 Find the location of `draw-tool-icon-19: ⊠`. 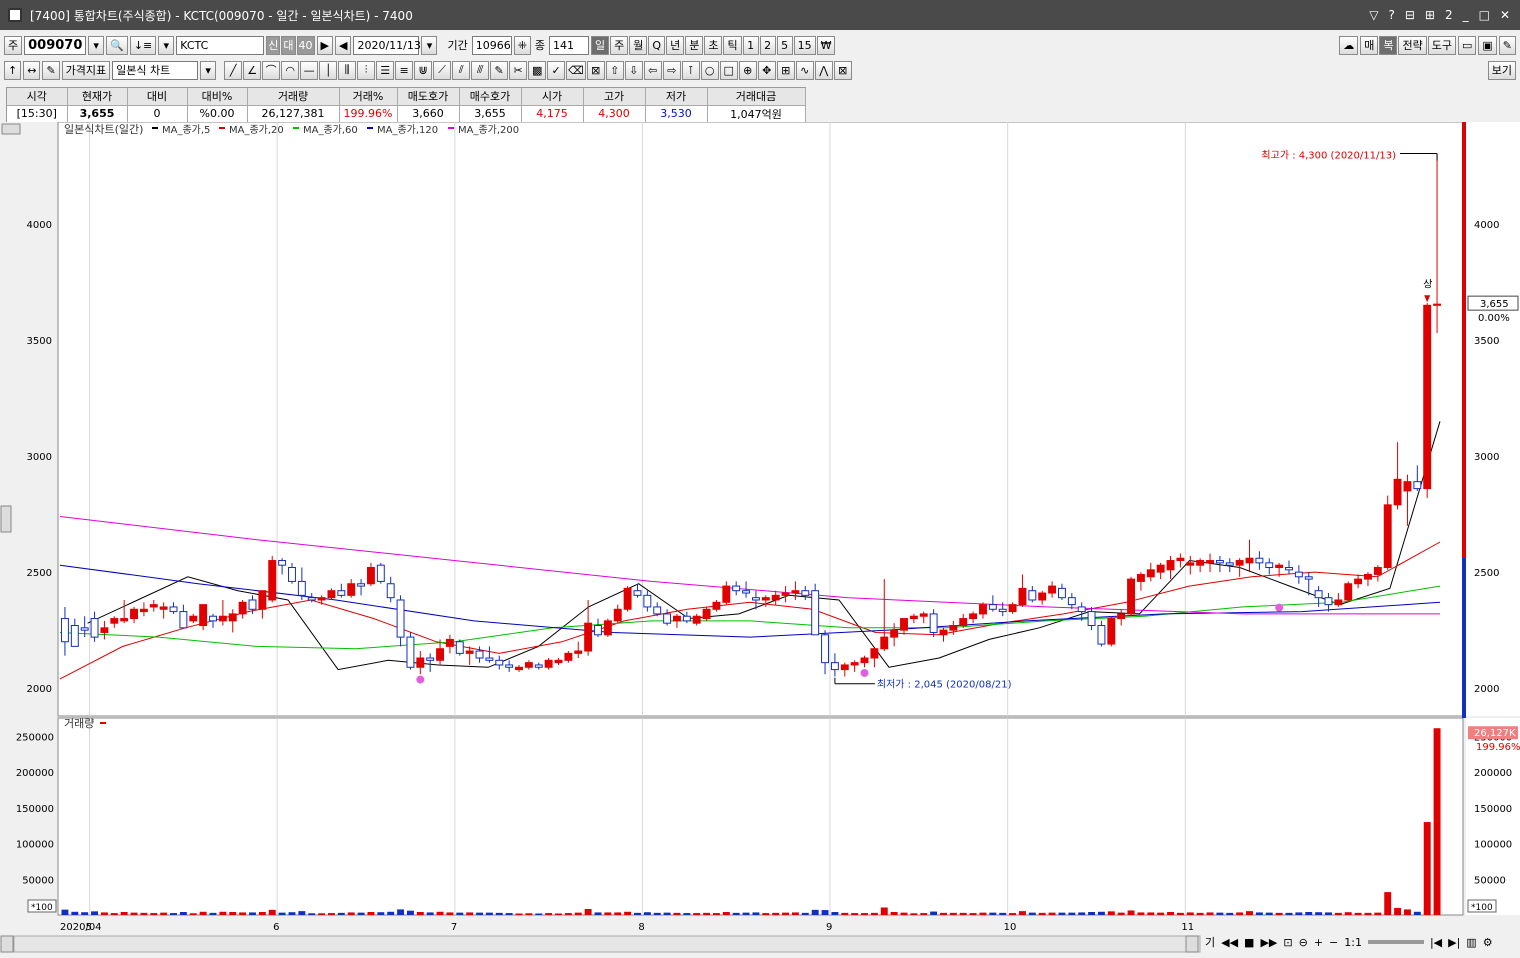

draw-tool-icon-19: ⊠ is located at coordinates (595, 70).